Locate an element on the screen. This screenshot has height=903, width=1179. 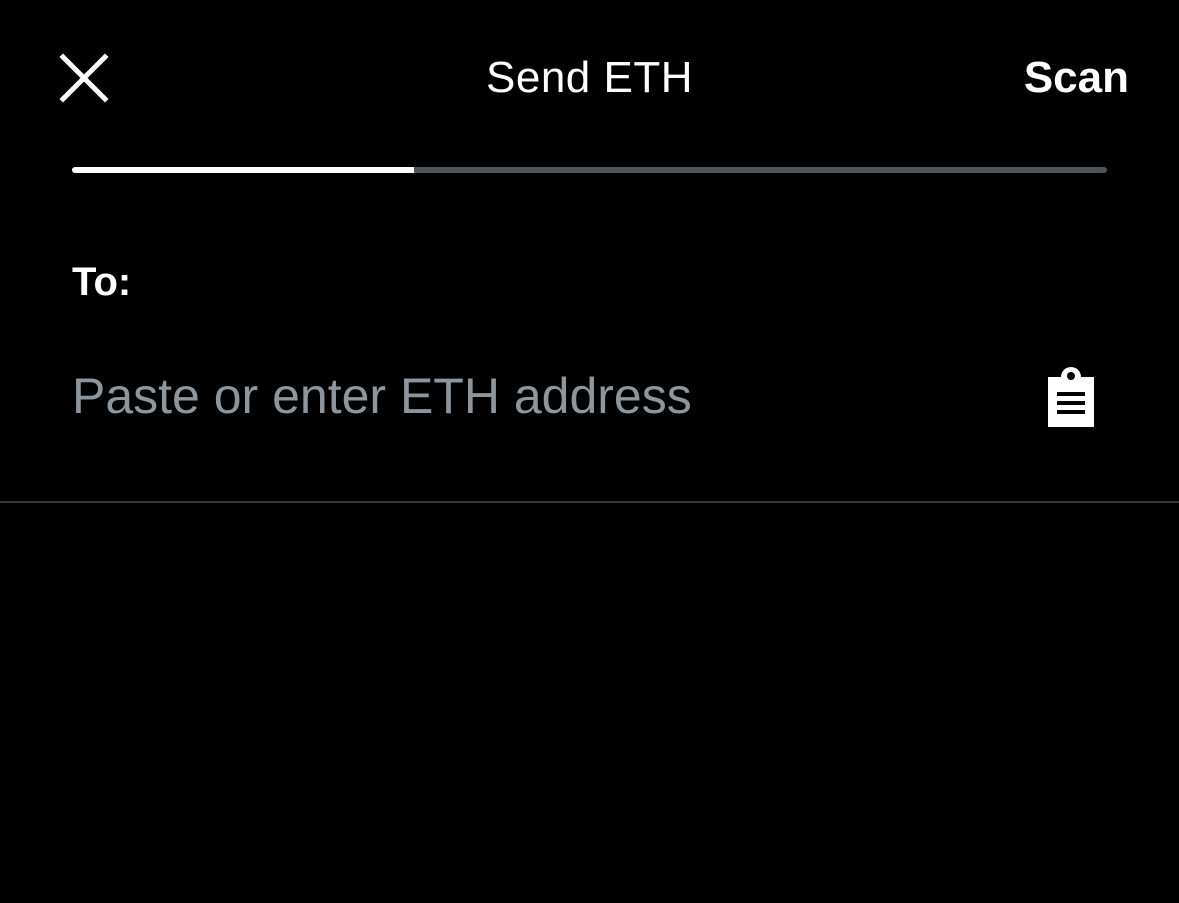
clipboard-icon is located at coordinates (1071, 397).